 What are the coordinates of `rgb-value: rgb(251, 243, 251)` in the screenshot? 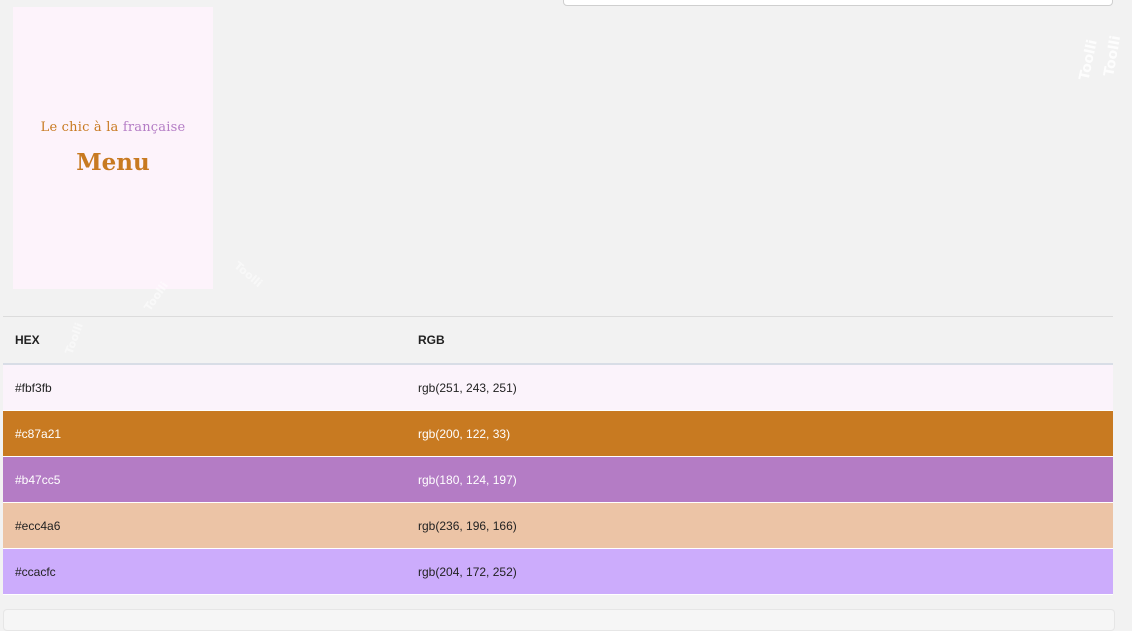 It's located at (759, 387).